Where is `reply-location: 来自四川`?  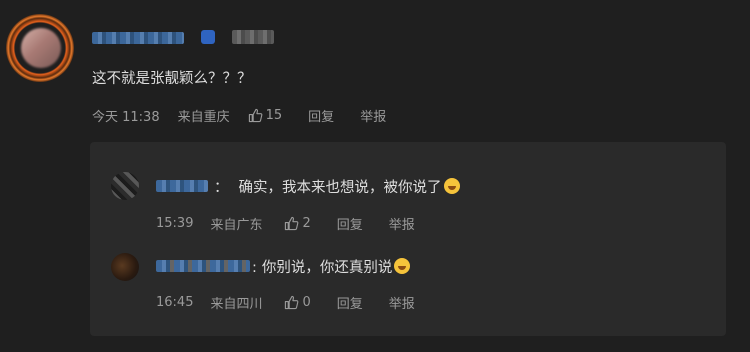 reply-location: 来自四川 is located at coordinates (236, 304).